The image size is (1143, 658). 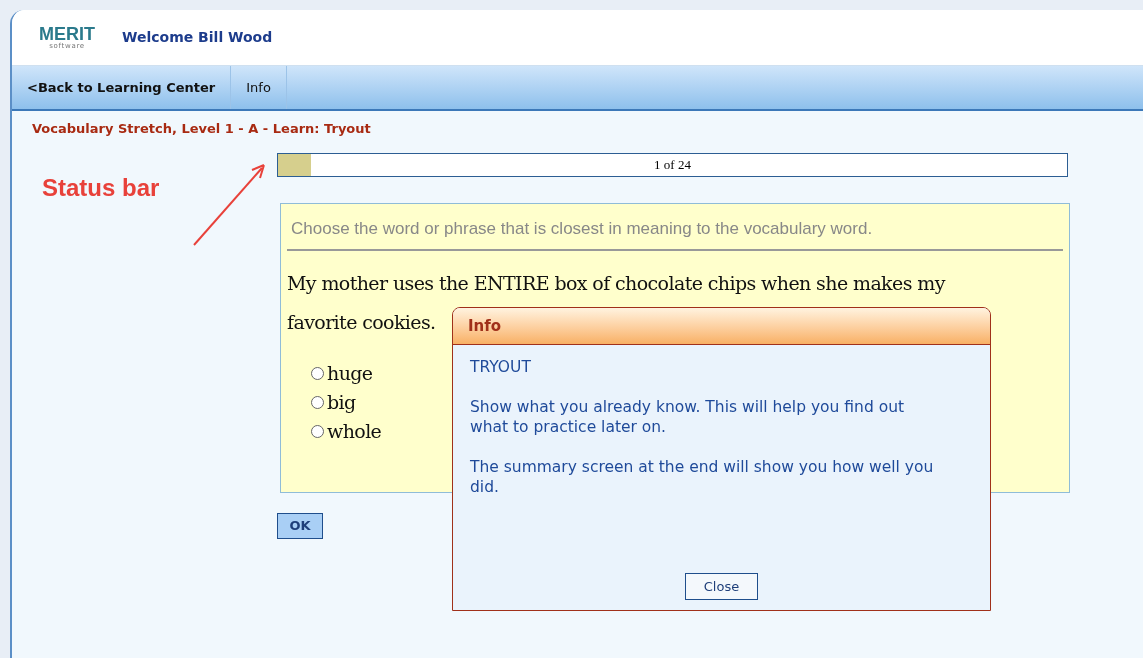 What do you see at coordinates (333, 402) in the screenshot?
I see `answer-option: big` at bounding box center [333, 402].